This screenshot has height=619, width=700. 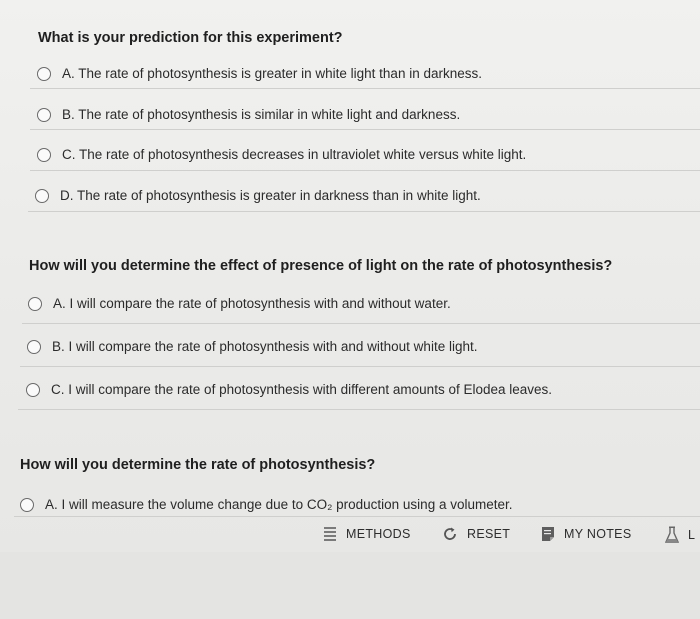 What do you see at coordinates (378, 534) in the screenshot?
I see `methods-label: METHODS` at bounding box center [378, 534].